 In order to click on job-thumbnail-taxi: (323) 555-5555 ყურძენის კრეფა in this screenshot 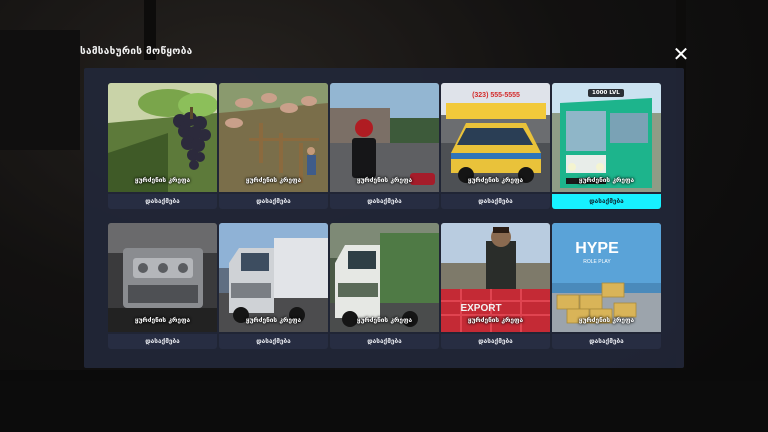, I will do `click(495, 137)`.